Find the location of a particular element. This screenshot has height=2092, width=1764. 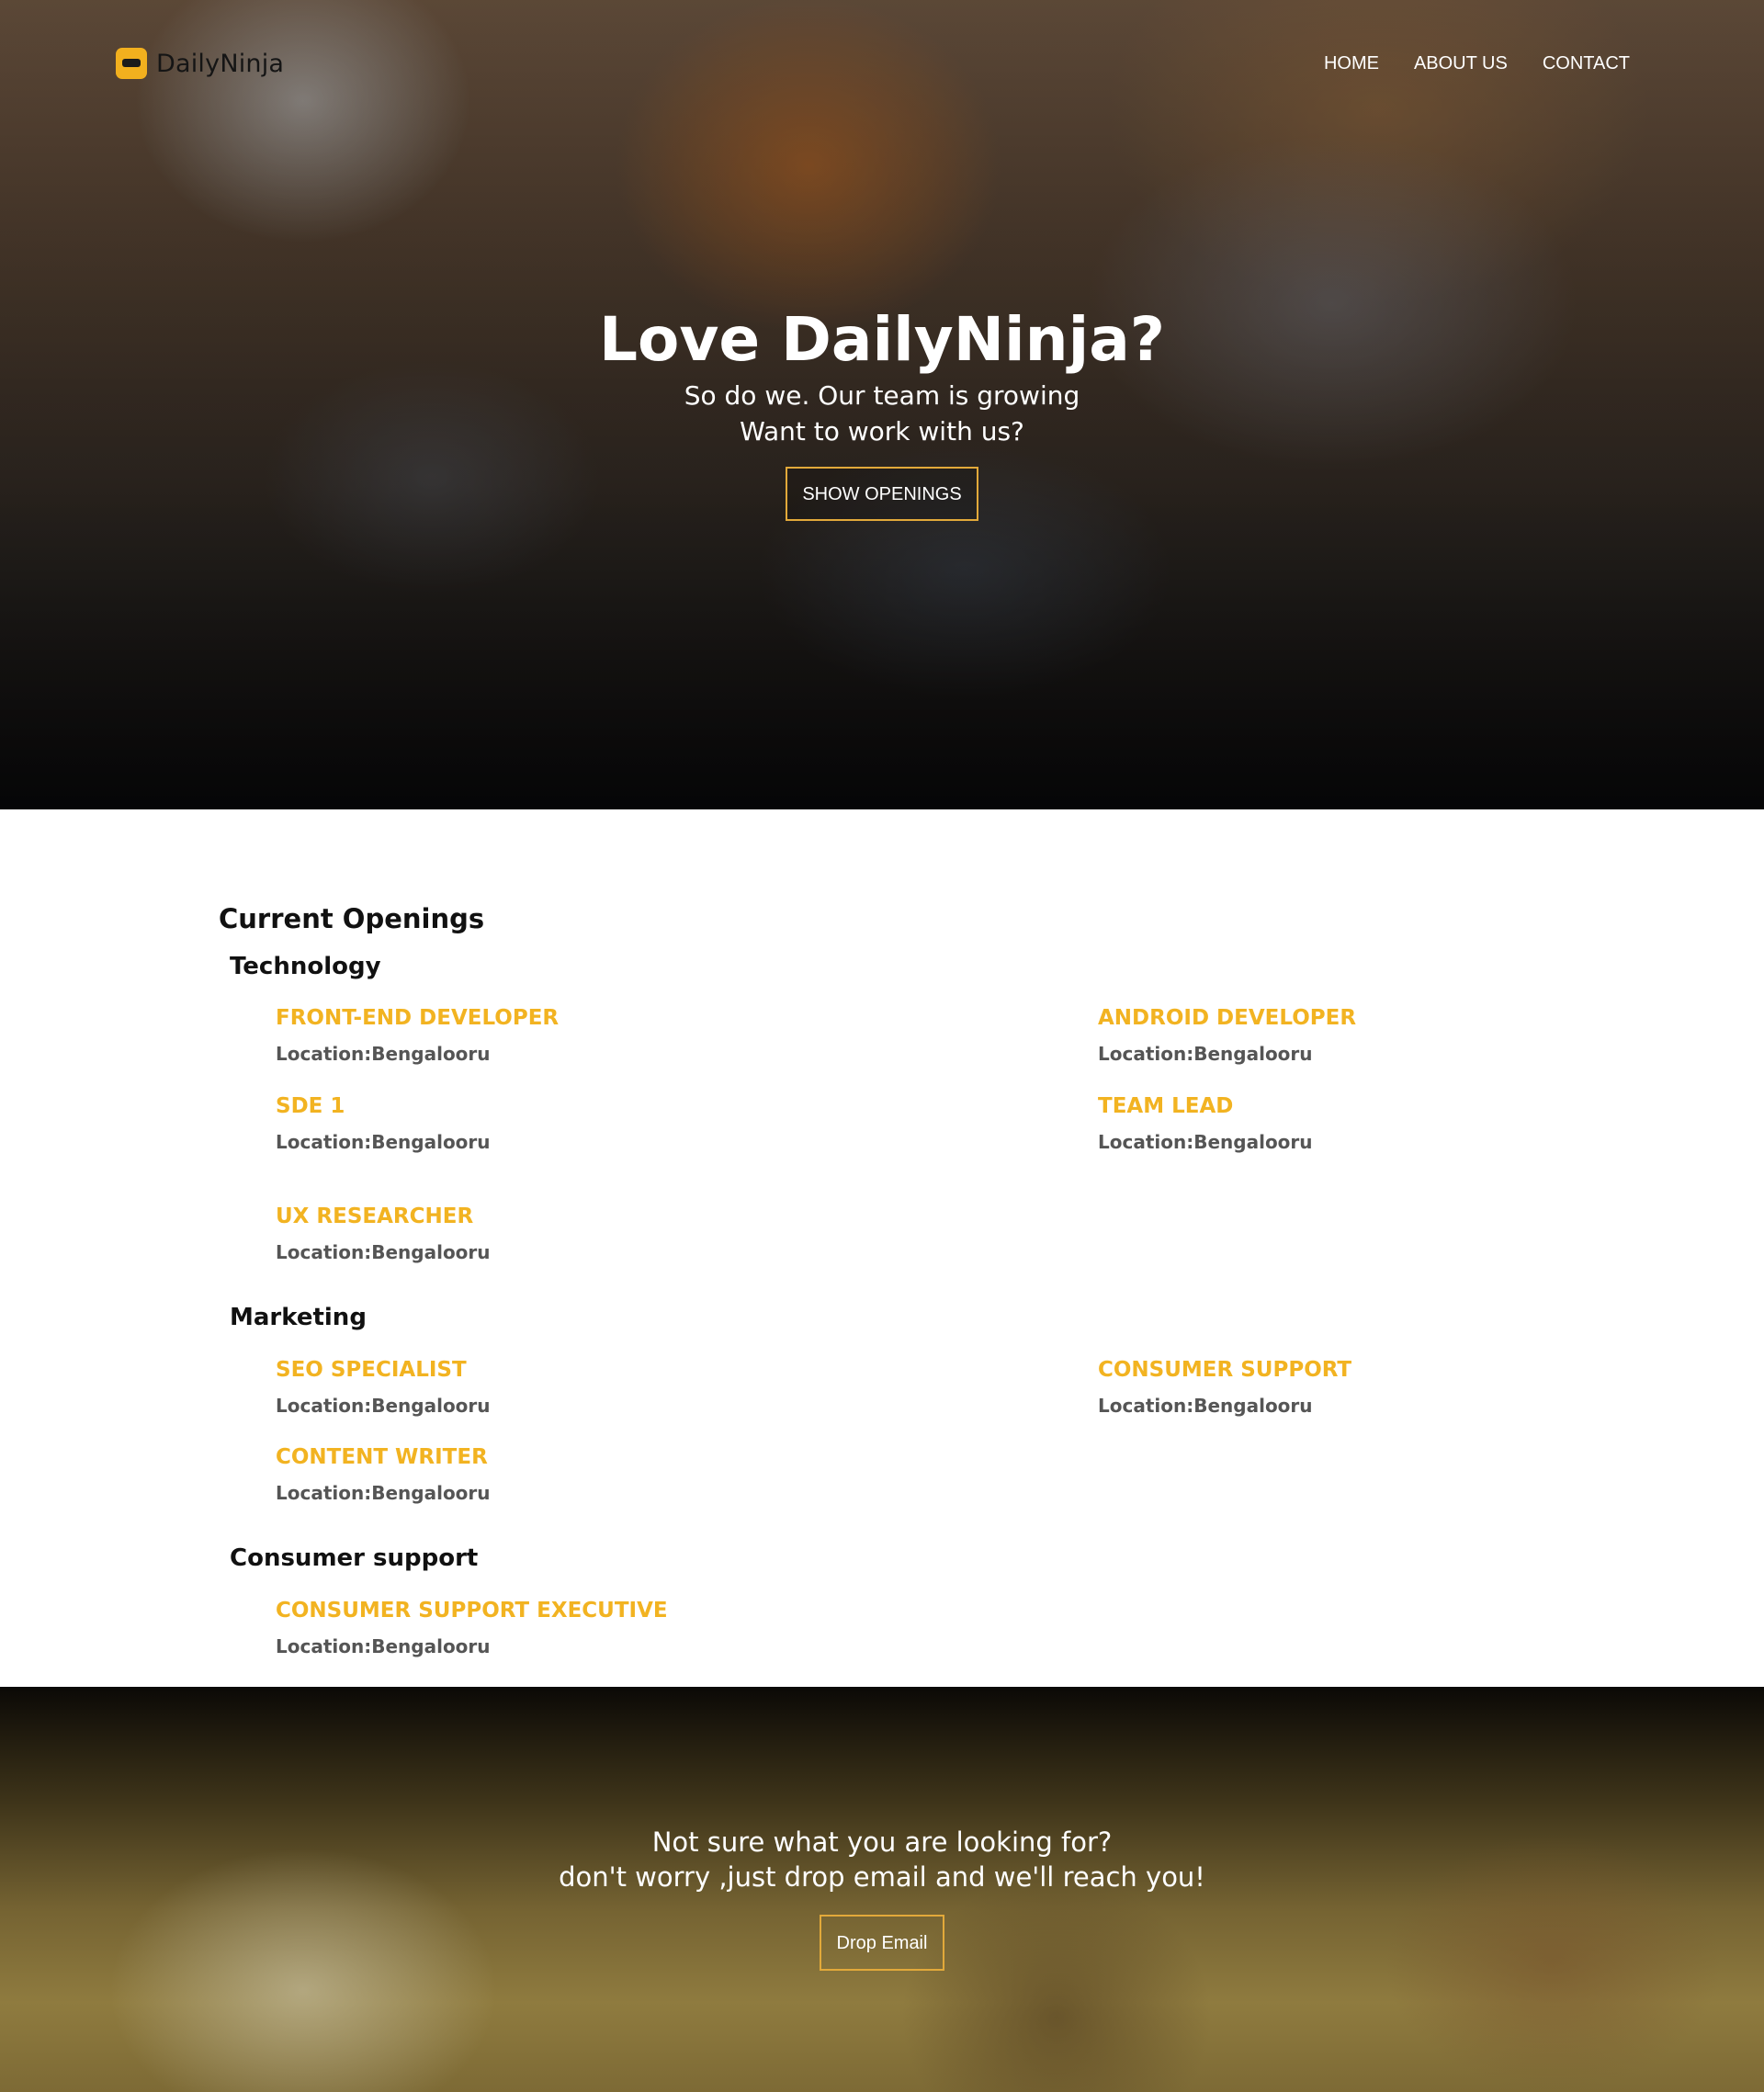

brand-name: DailyNinja is located at coordinates (221, 64).